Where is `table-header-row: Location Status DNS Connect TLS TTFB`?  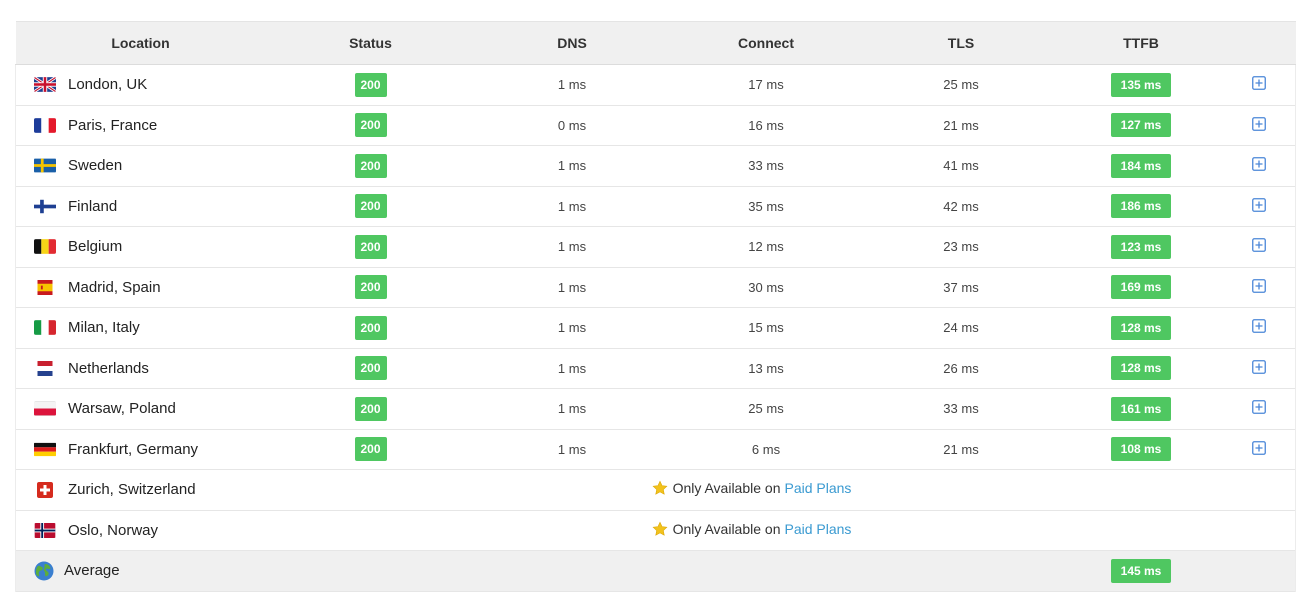 table-header-row: Location Status DNS Connect TLS TTFB is located at coordinates (655, 43).